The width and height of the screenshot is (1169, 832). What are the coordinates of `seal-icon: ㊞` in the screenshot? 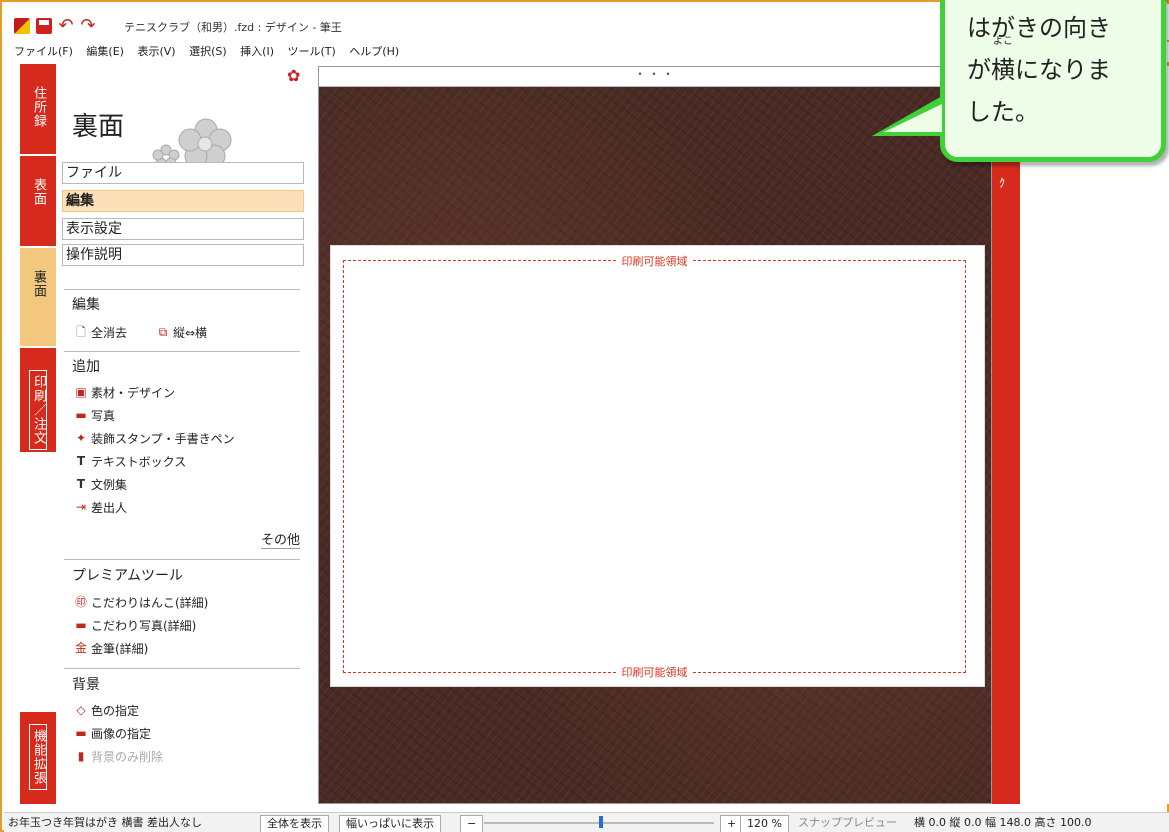 It's located at (80, 602).